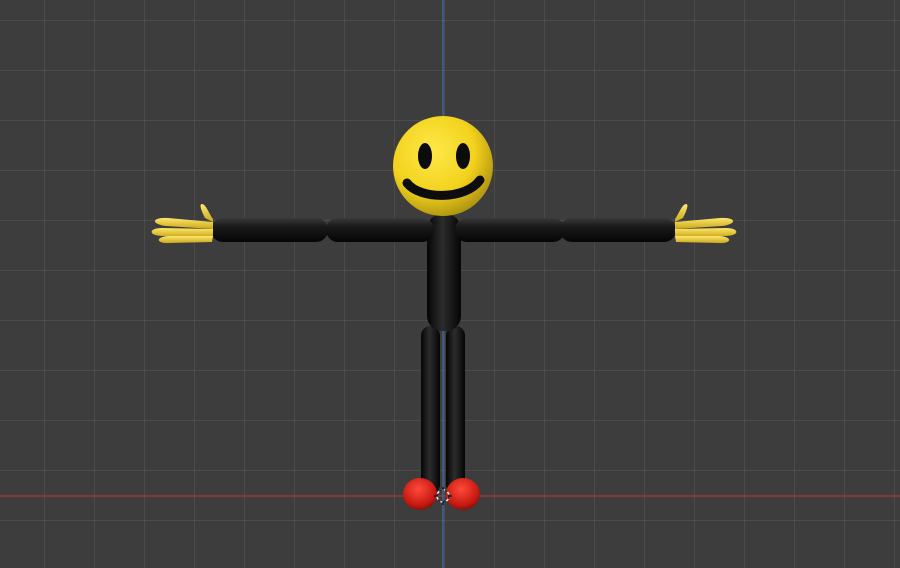  Describe the element at coordinates (706, 224) in the screenshot. I see `right-hand` at that location.